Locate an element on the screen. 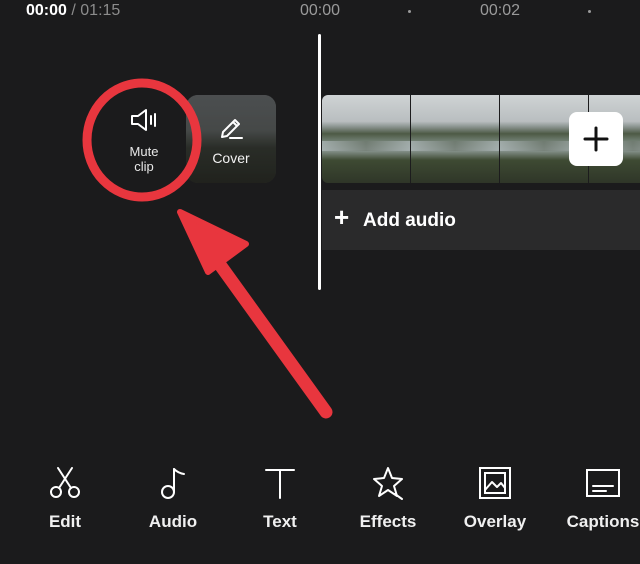 The image size is (640, 564). add-audio-label: Add audio is located at coordinates (409, 220).